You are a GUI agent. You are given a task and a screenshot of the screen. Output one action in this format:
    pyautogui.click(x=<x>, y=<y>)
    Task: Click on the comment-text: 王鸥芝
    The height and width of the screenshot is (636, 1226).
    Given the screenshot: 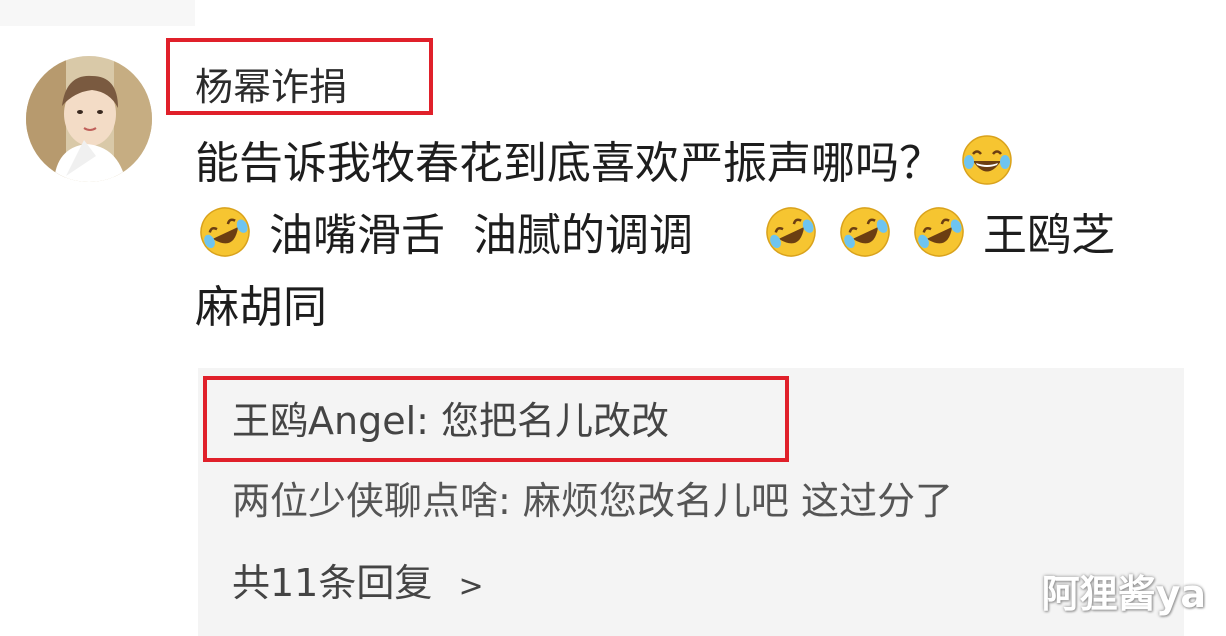 What is the action you would take?
    pyautogui.click(x=1048, y=235)
    